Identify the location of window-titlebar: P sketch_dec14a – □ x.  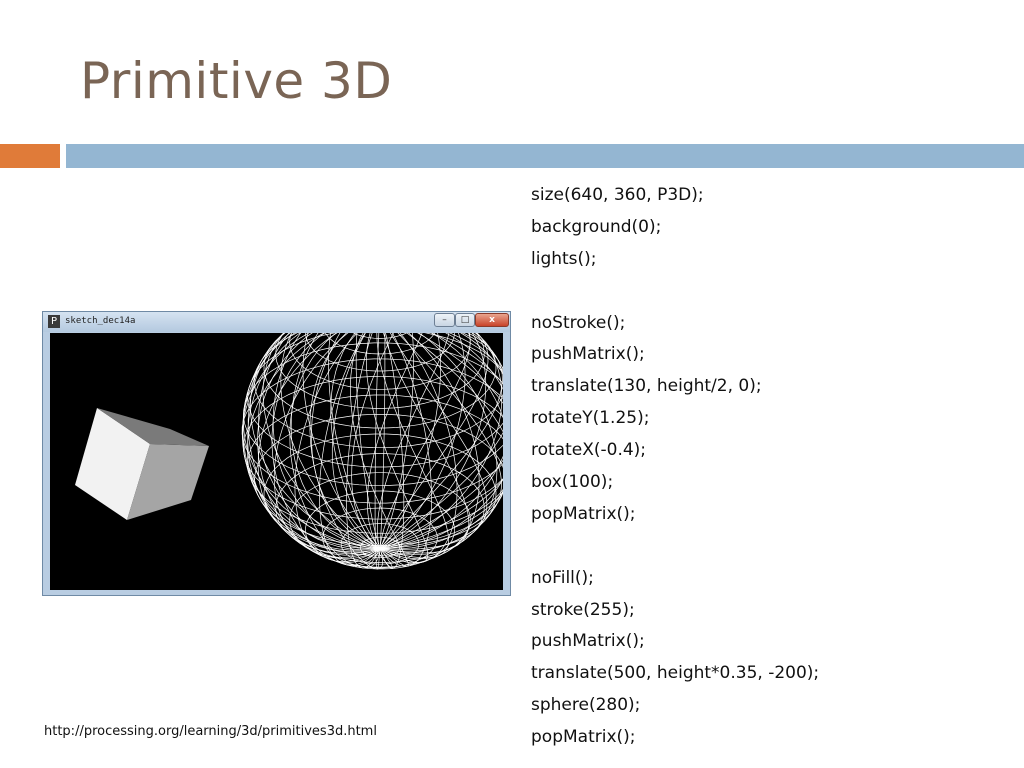
(276, 322).